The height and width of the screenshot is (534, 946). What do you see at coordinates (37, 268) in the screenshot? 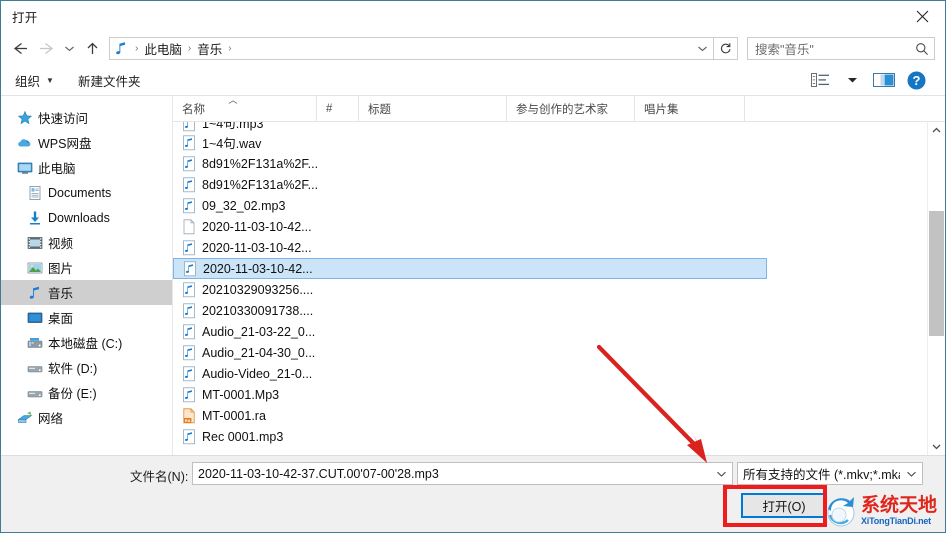
I see `pictures-icon` at bounding box center [37, 268].